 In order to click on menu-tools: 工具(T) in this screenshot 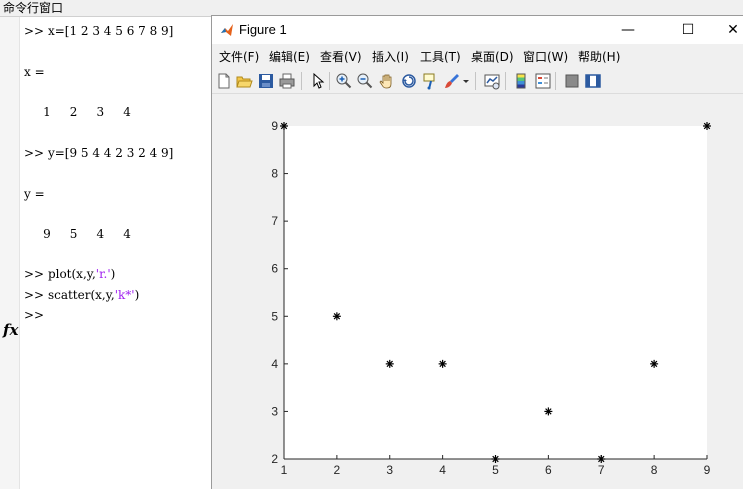, I will do `click(440, 56)`.